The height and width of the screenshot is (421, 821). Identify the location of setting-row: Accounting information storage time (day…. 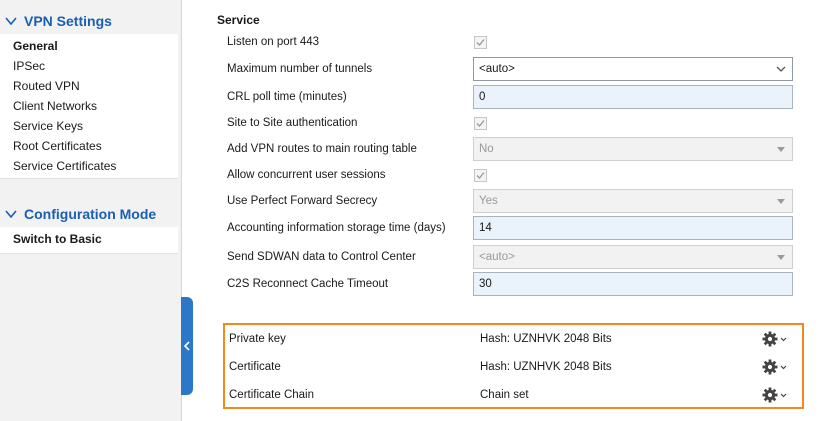
(512, 228).